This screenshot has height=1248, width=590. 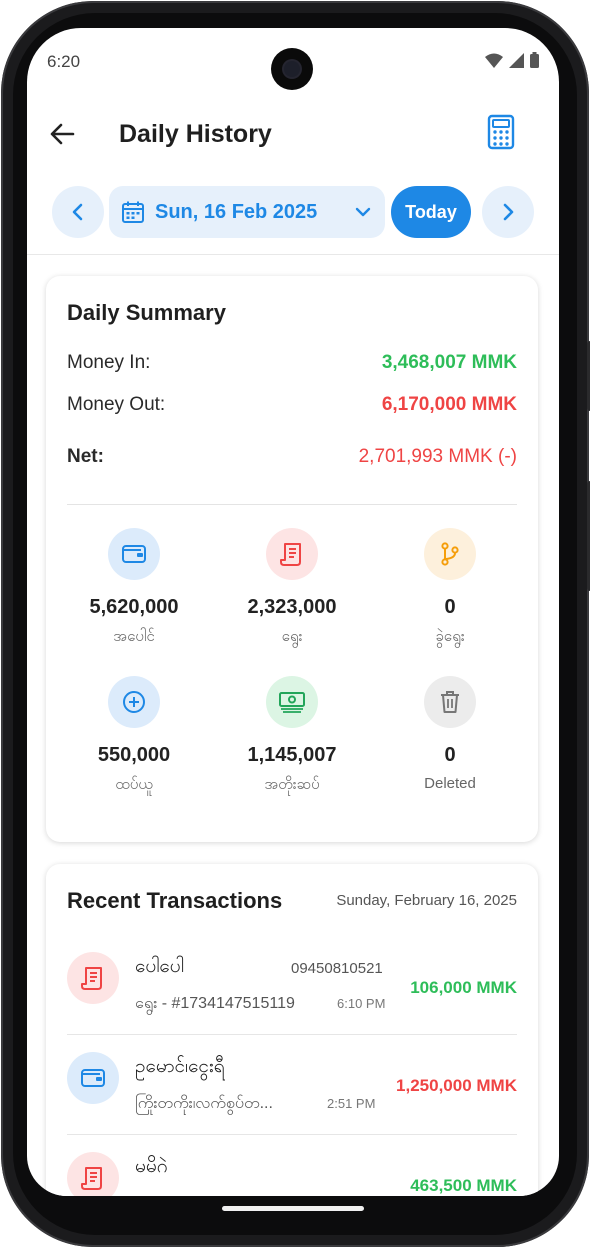 I want to click on stat-value: 5,620,000, so click(x=134, y=607).